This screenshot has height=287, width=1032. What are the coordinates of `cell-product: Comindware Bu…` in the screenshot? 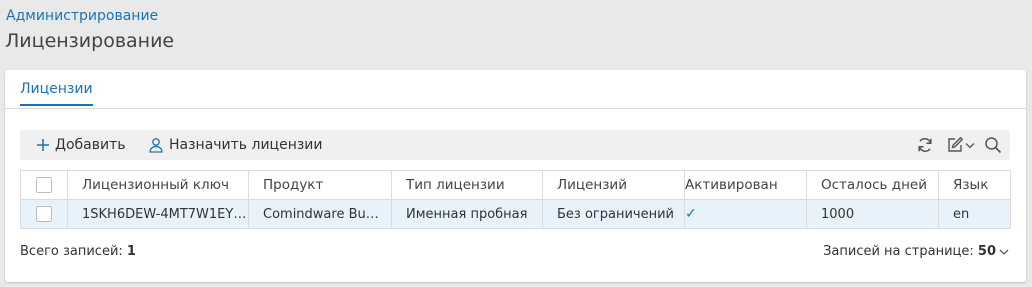 It's located at (320, 214).